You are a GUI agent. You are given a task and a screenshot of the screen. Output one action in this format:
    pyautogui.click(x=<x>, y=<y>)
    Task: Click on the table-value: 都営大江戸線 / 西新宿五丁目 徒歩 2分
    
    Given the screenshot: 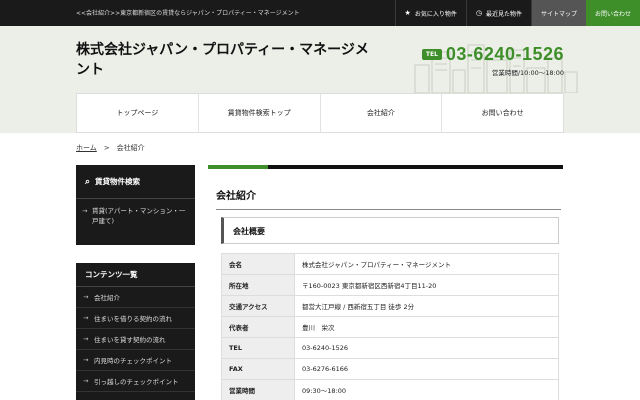 What is the action you would take?
    pyautogui.click(x=426, y=306)
    